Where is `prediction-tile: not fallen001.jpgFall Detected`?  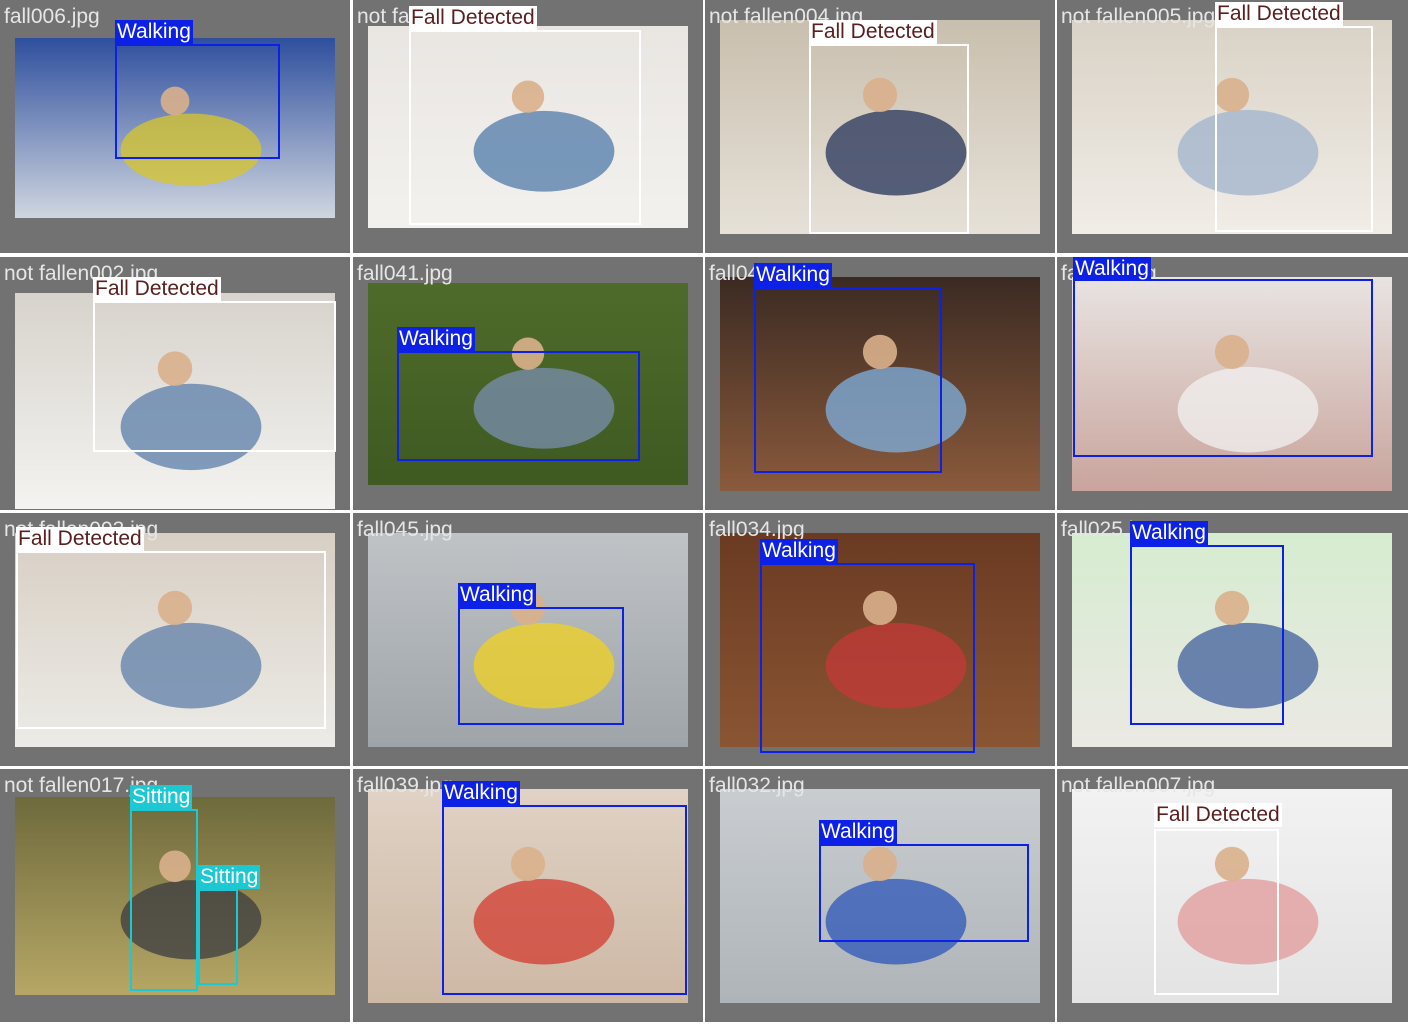 prediction-tile: not fallen001.jpgFall Detected is located at coordinates (528, 126).